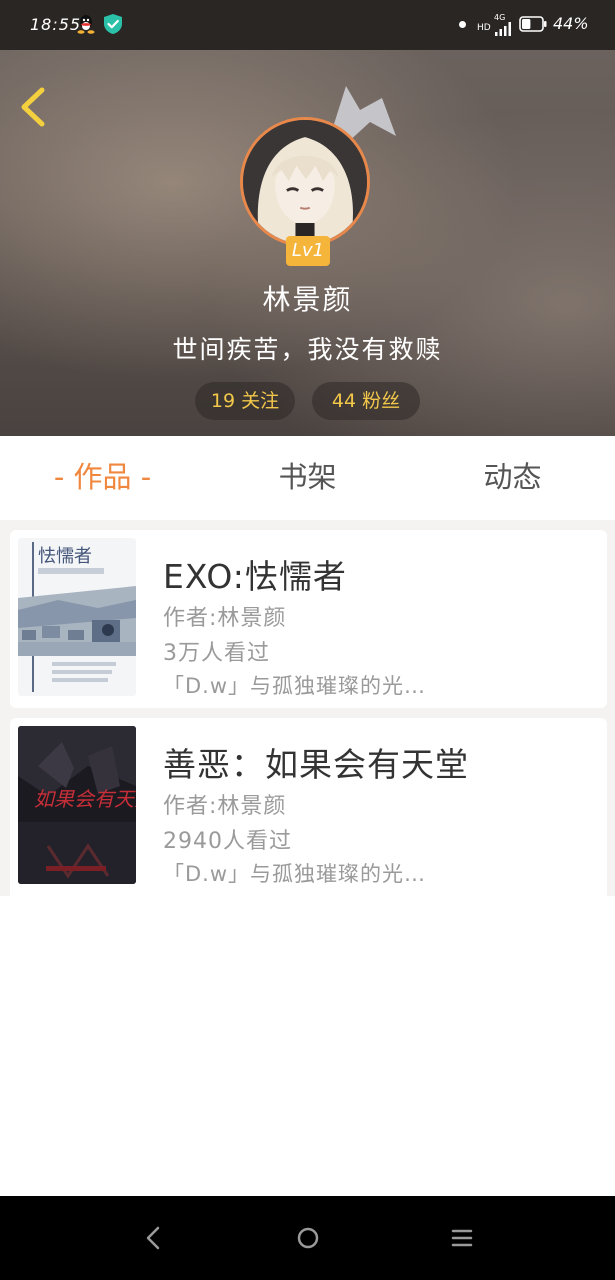  Describe the element at coordinates (154, 1238) in the screenshot. I see `nav-back-icon` at that location.